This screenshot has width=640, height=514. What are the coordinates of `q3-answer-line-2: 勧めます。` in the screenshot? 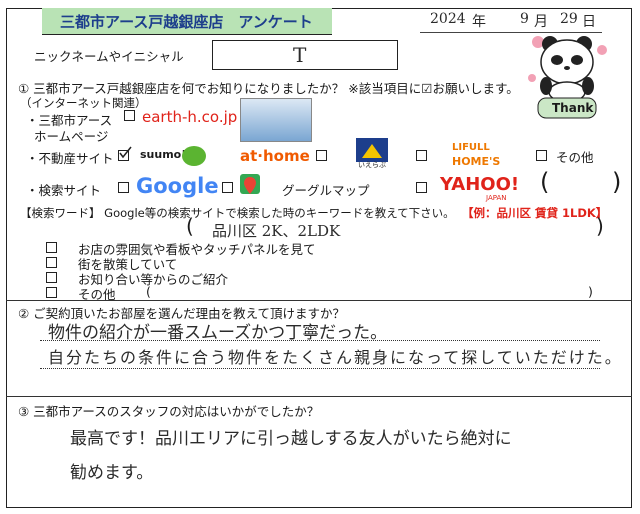 It's located at (111, 470).